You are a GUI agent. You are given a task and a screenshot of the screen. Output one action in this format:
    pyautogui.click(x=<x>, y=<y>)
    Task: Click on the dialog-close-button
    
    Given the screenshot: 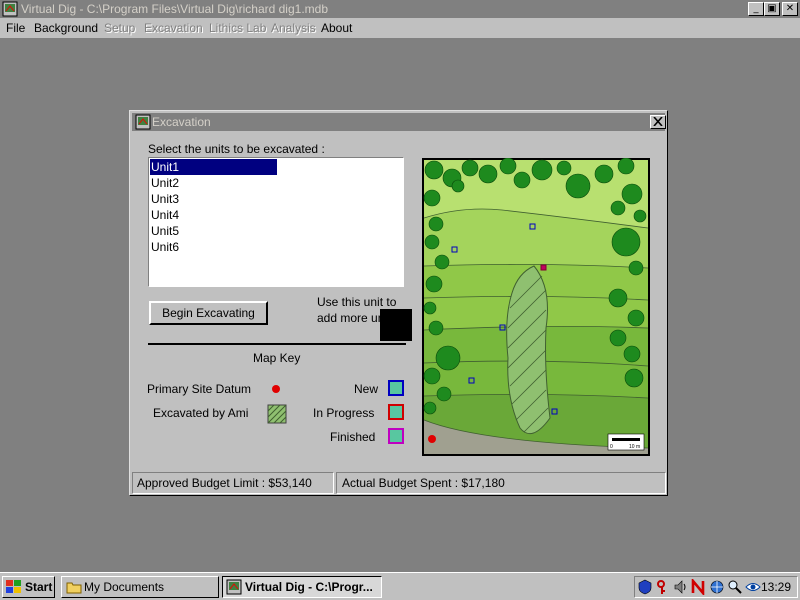 What is the action you would take?
    pyautogui.click(x=658, y=122)
    